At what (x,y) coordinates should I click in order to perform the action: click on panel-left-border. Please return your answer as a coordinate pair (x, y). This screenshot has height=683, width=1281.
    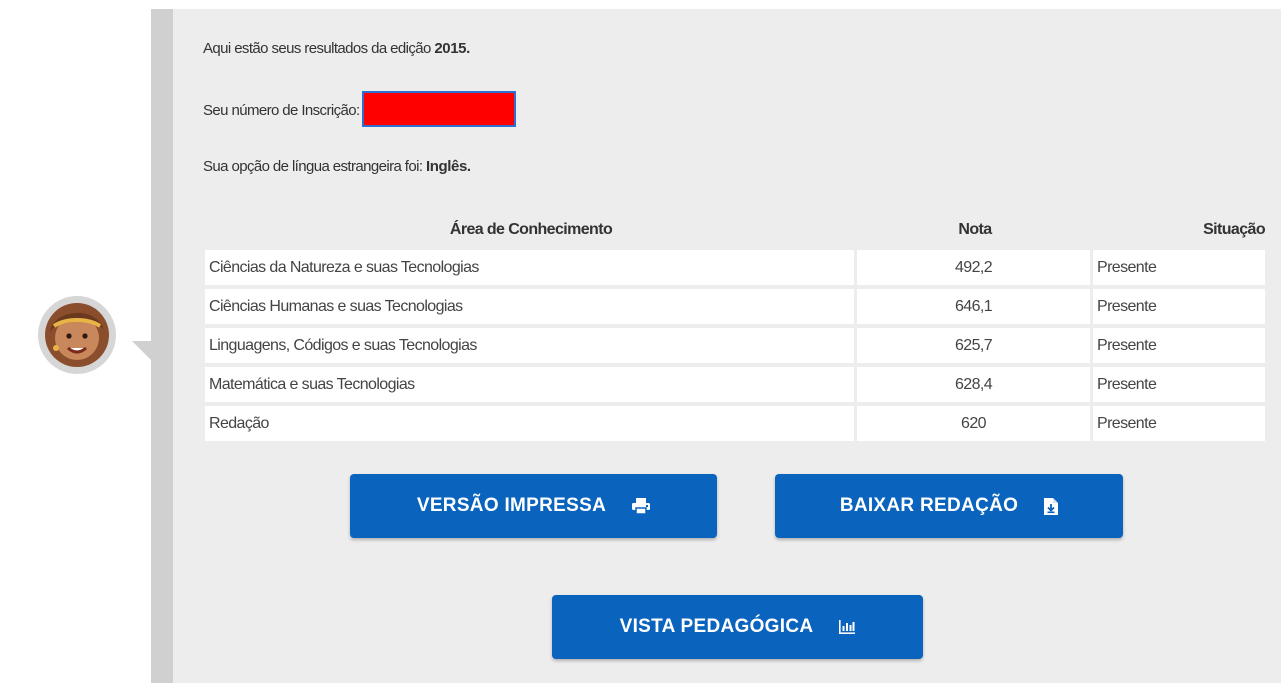
    Looking at the image, I should click on (162, 346).